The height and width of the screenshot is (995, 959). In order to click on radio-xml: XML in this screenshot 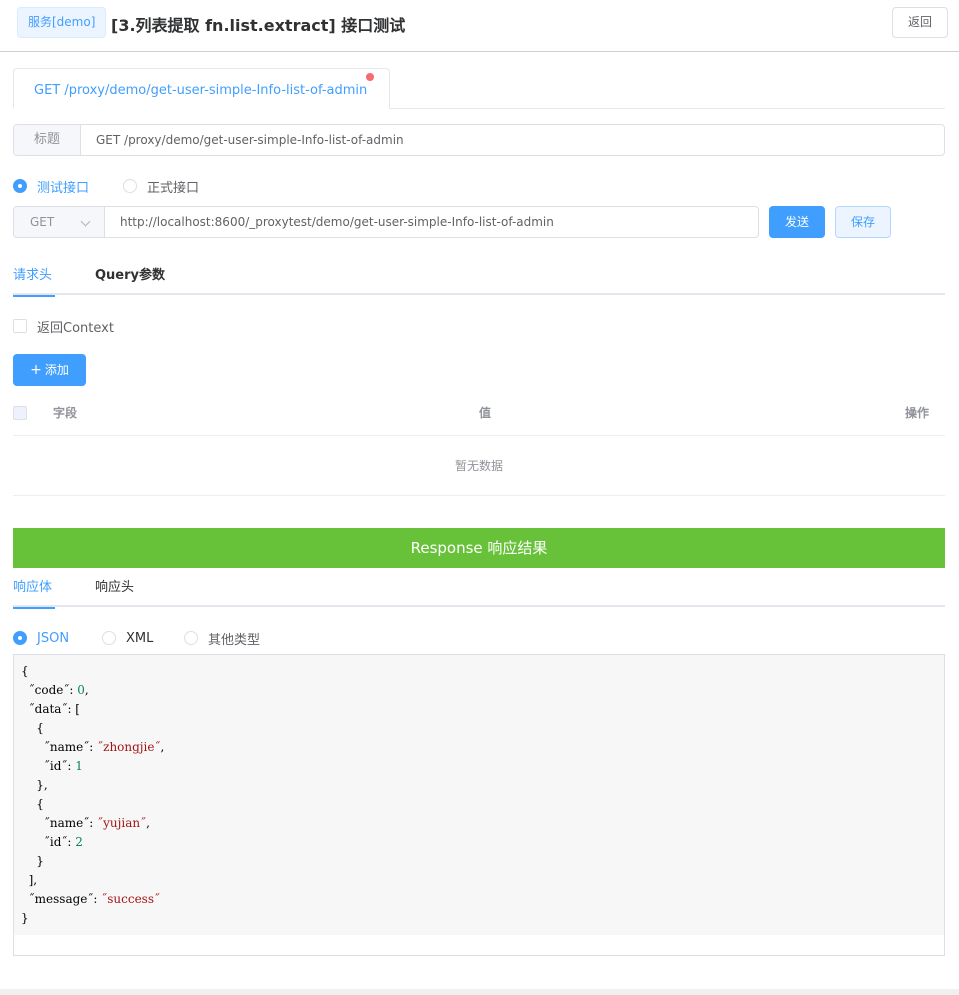, I will do `click(127, 638)`.